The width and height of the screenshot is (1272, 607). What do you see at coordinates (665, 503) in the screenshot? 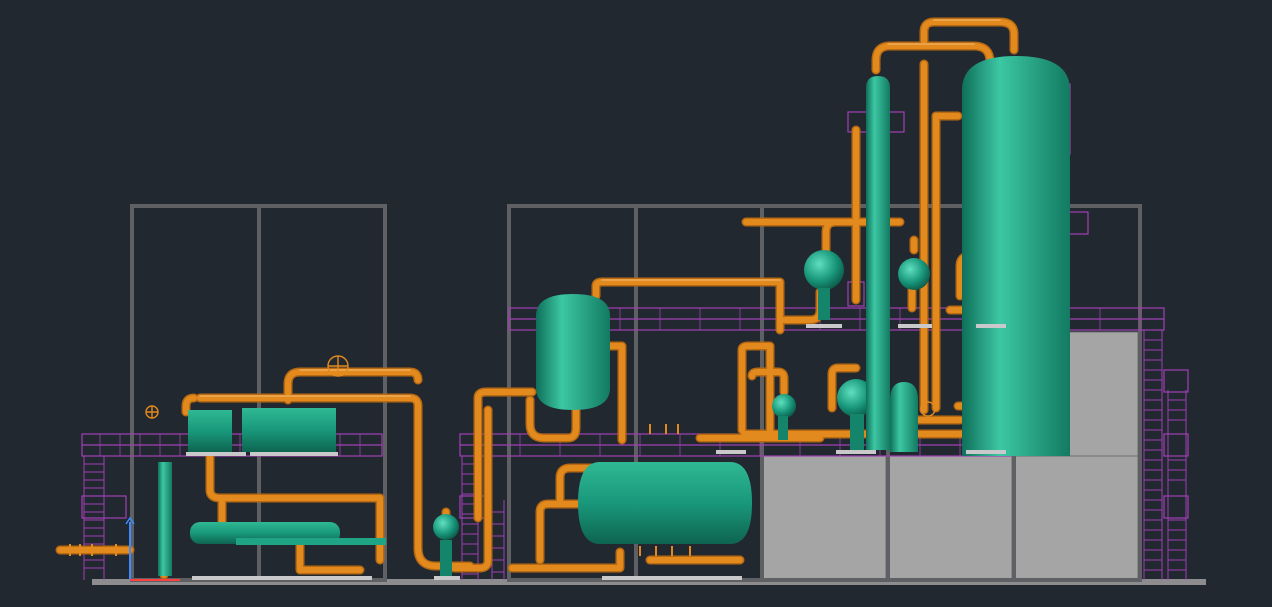
I see `horizontal-storage-drum` at bounding box center [665, 503].